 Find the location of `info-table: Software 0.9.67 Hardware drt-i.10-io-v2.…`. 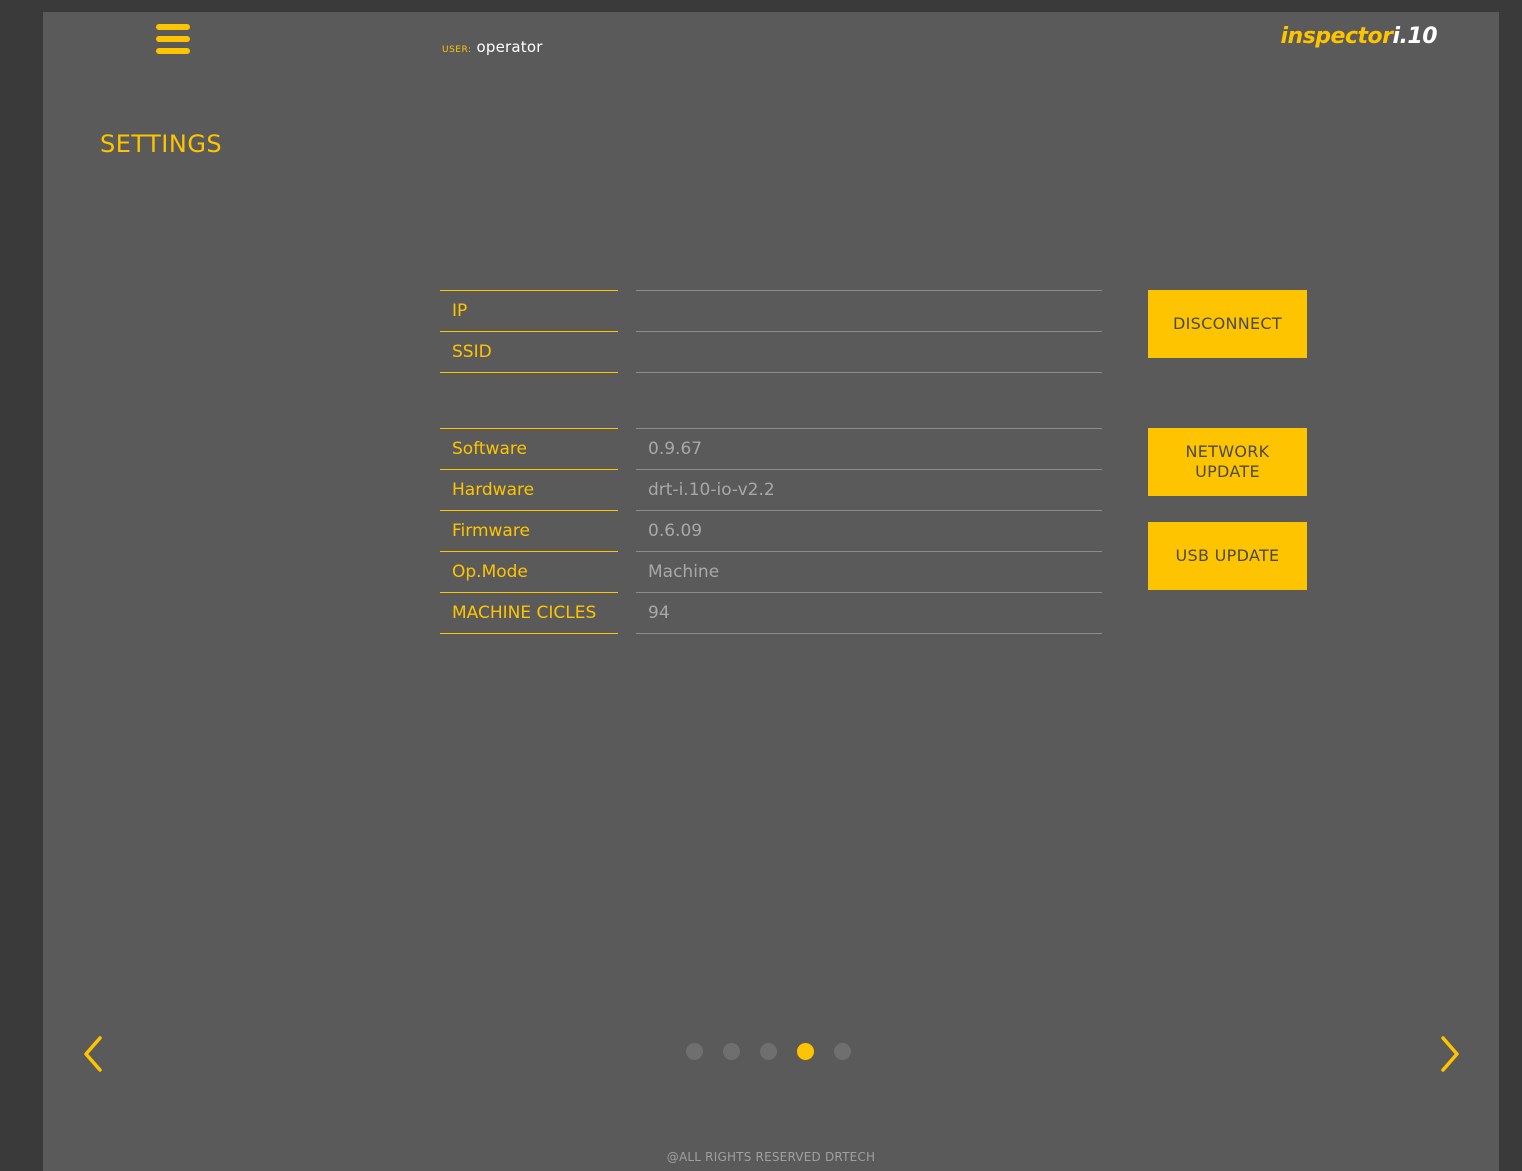

info-table: Software 0.9.67 Hardware drt-i.10-io-v2.… is located at coordinates (771, 531).